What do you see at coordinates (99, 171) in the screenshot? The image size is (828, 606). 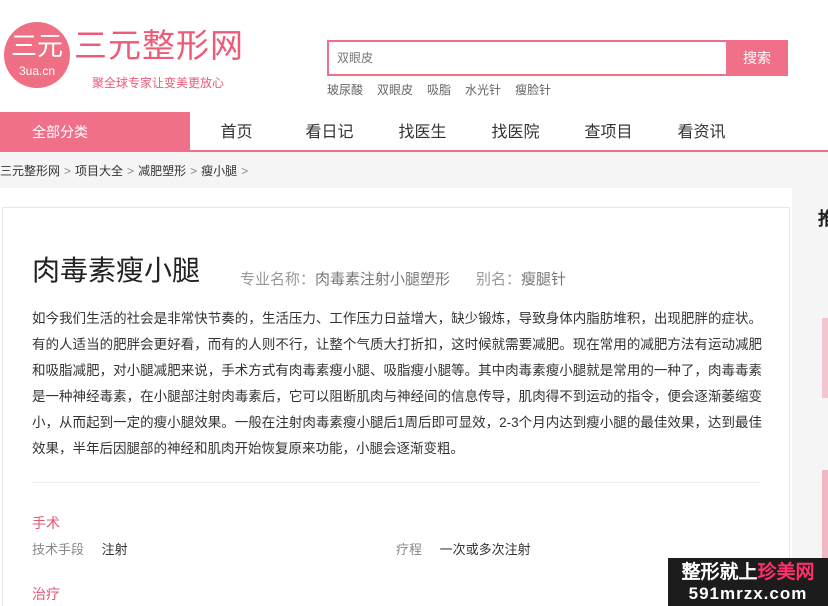 I see `breadcrumb-item: 项目大全` at bounding box center [99, 171].